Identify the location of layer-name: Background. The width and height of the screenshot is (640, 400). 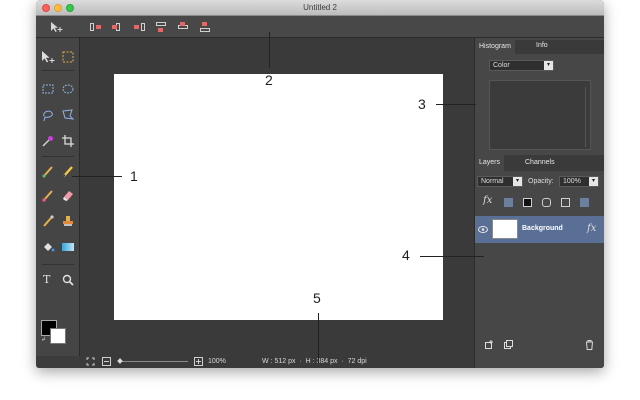
(542, 228).